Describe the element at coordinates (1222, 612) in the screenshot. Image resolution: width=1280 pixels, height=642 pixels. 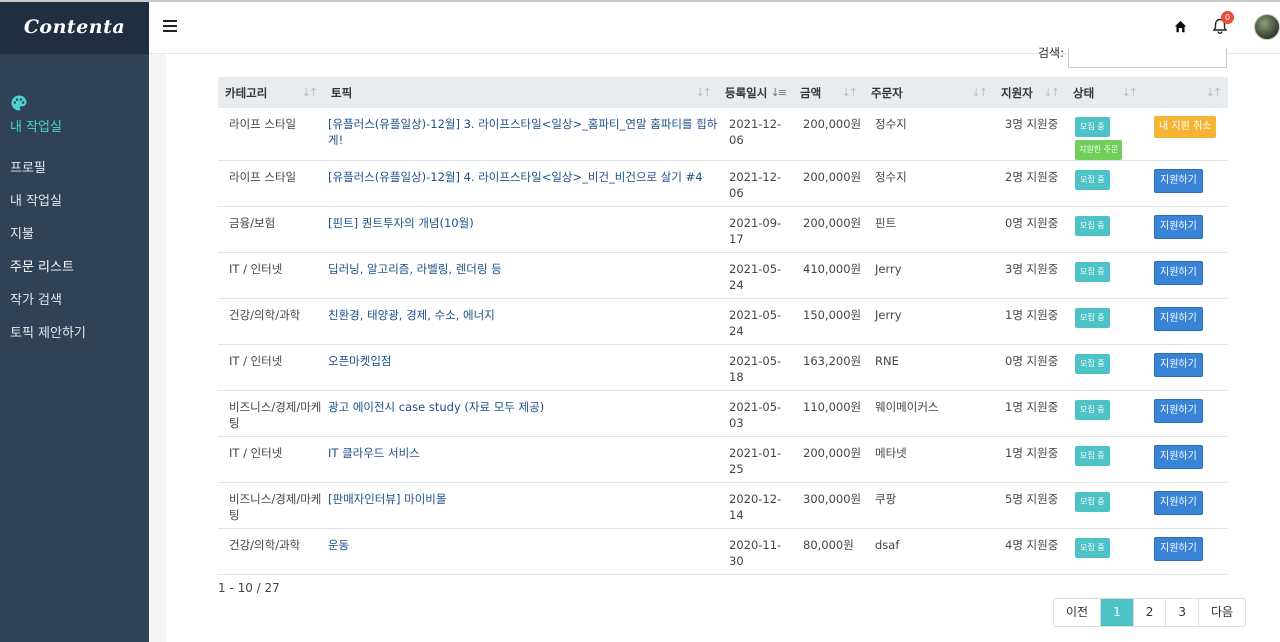
I see `pager-next: 다음` at that location.